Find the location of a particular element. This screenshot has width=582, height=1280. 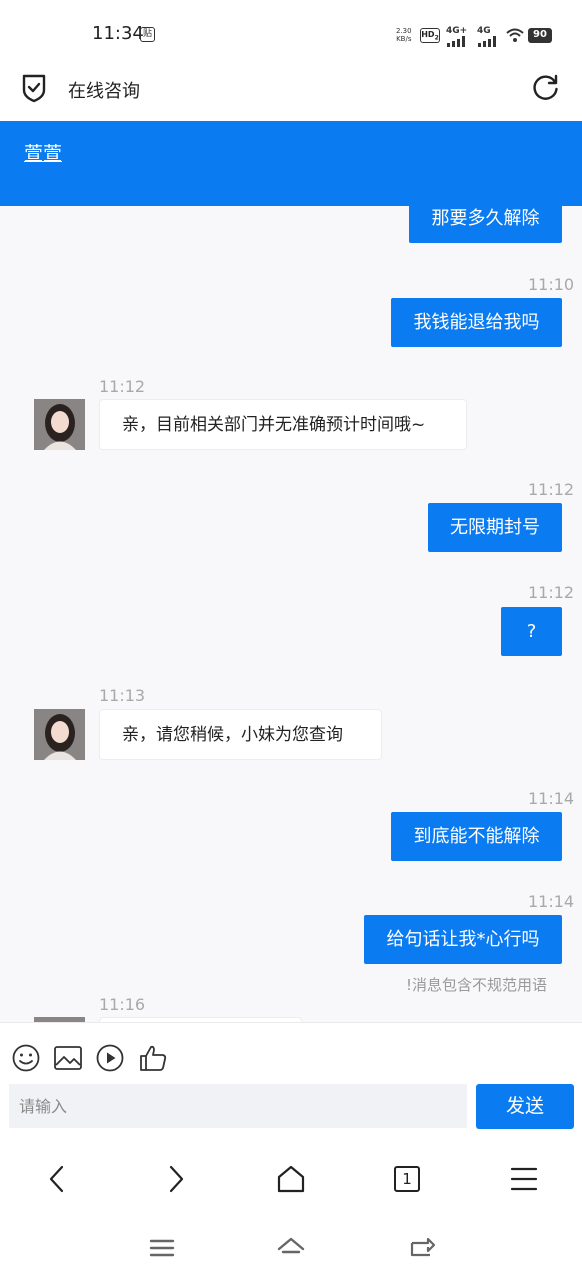

recent-apps-icon is located at coordinates (162, 1248).